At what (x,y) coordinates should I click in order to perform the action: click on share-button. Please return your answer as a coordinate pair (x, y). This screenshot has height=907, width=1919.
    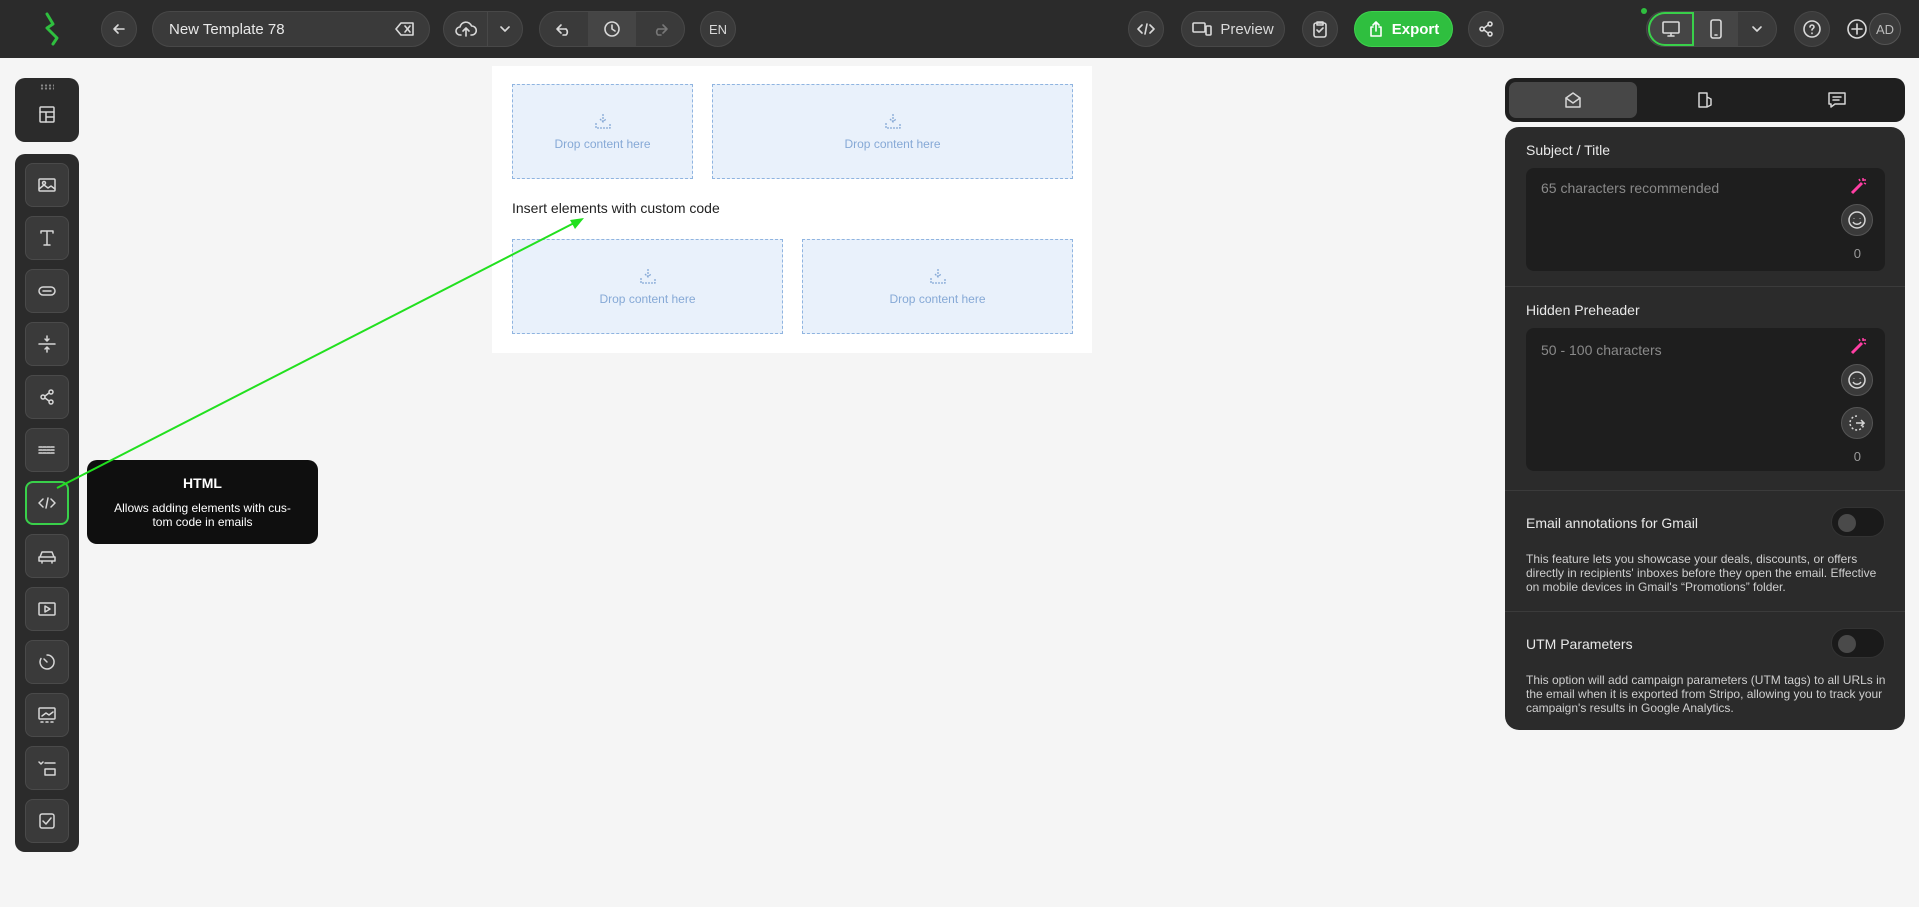
    Looking at the image, I should click on (1486, 29).